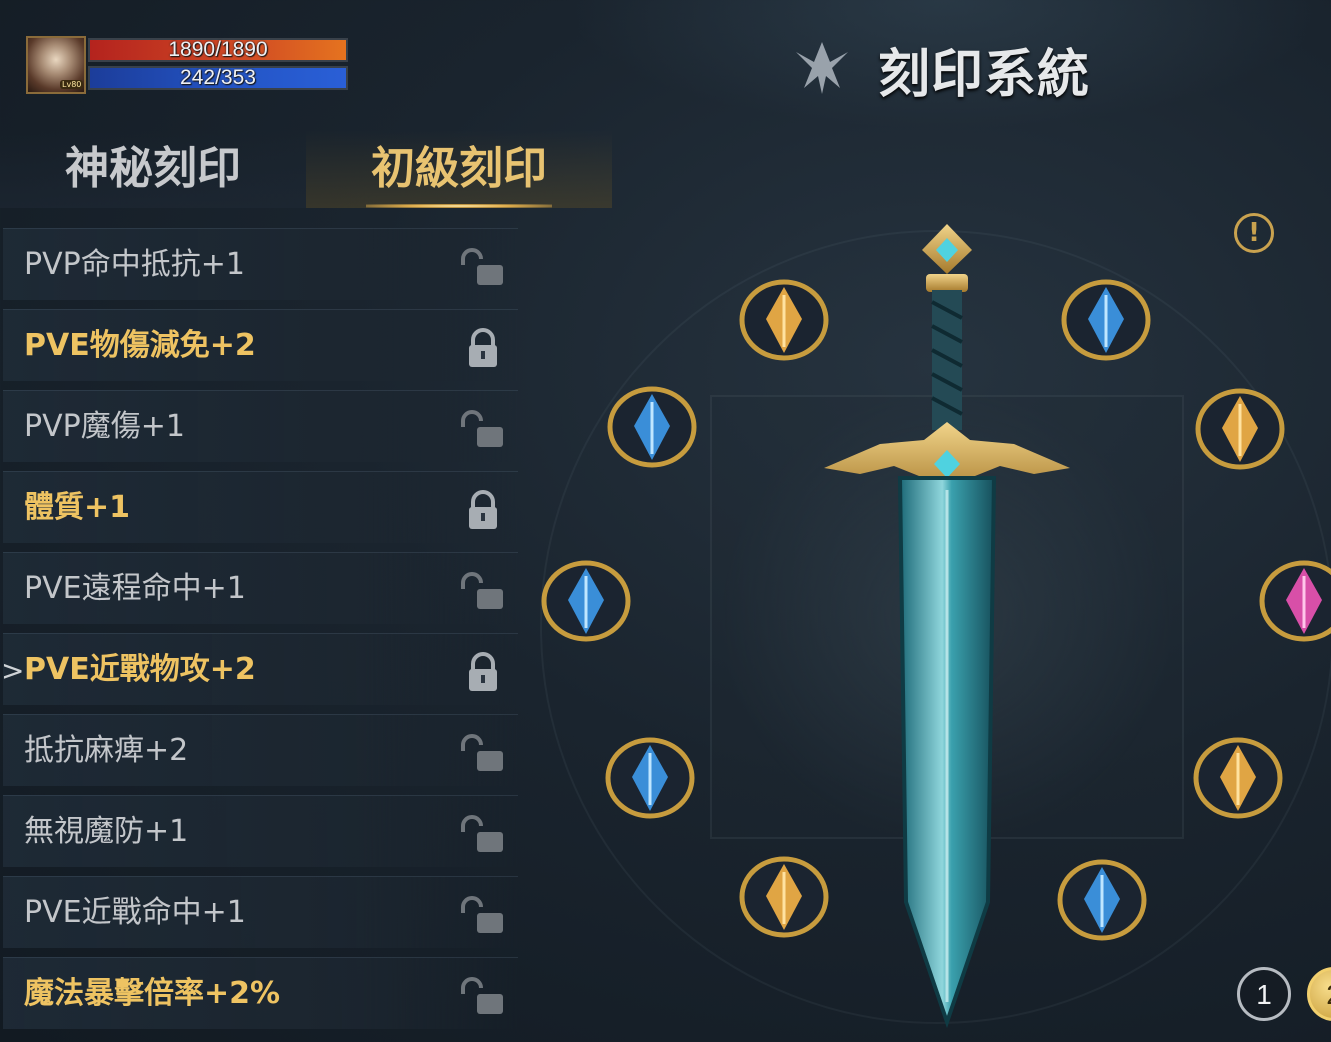 The height and width of the screenshot is (1042, 1331). Describe the element at coordinates (140, 669) in the screenshot. I see `inscription-label: PVE近戰物攻+2` at that location.